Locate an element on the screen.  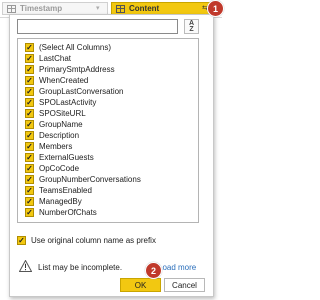
list-item-label: TeamsEnabled is located at coordinates (65, 190).